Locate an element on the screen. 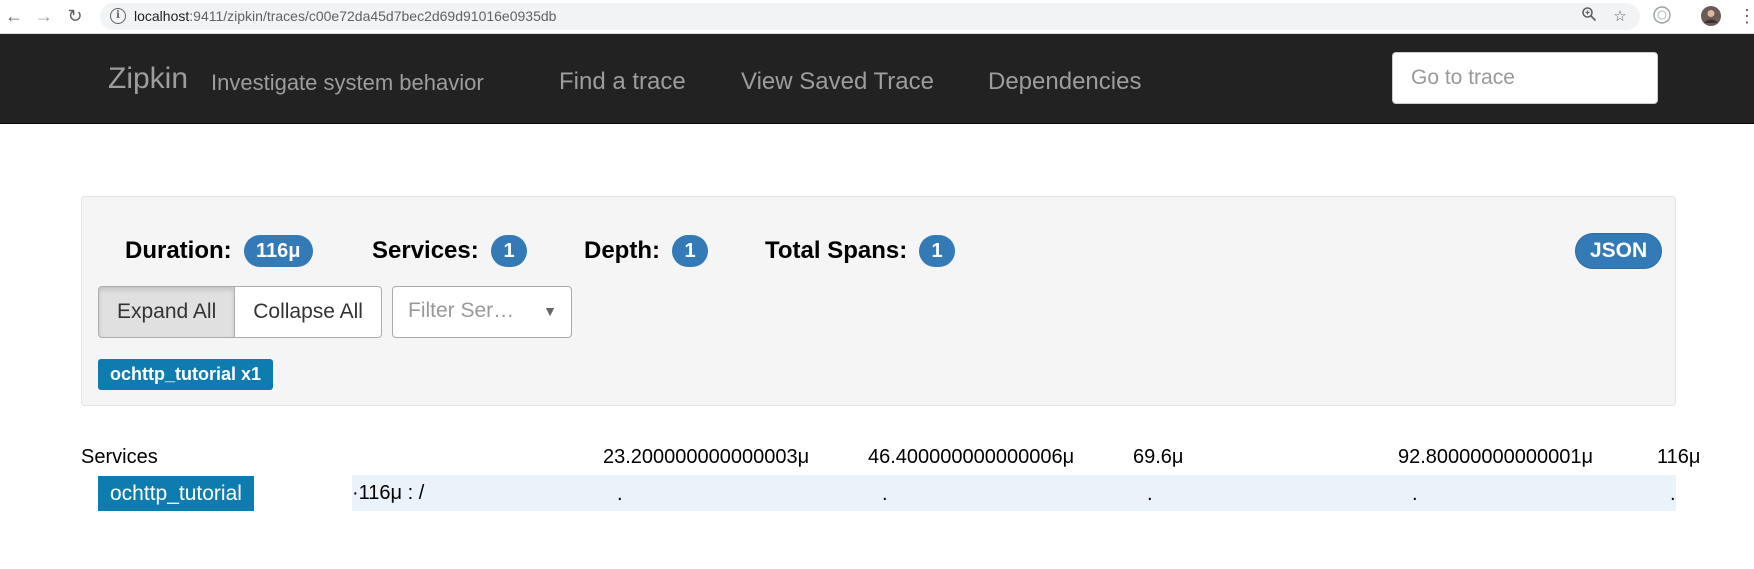 Image resolution: width=1754 pixels, height=569 pixels. expand-all-button: Expand All is located at coordinates (167, 312).